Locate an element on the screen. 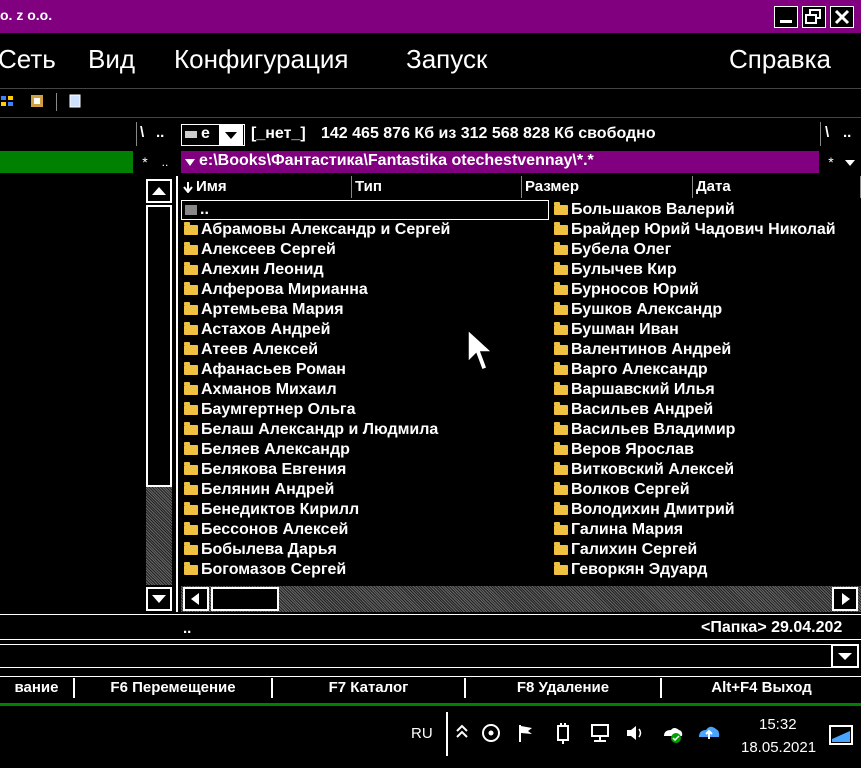 This screenshot has width=861, height=768. chevron-down-icon is located at coordinates (231, 135).